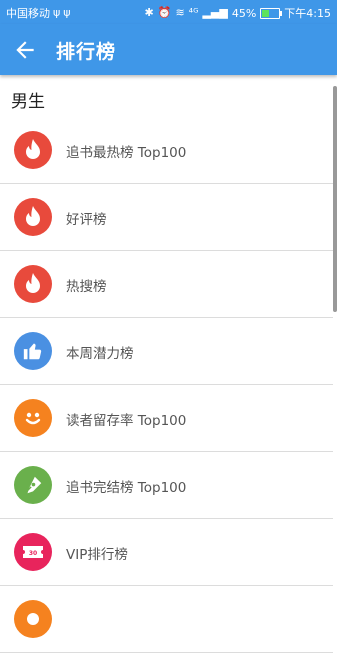 The width and height of the screenshot is (337, 653). What do you see at coordinates (166, 217) in the screenshot?
I see `ranking-list-item: 好评榜` at bounding box center [166, 217].